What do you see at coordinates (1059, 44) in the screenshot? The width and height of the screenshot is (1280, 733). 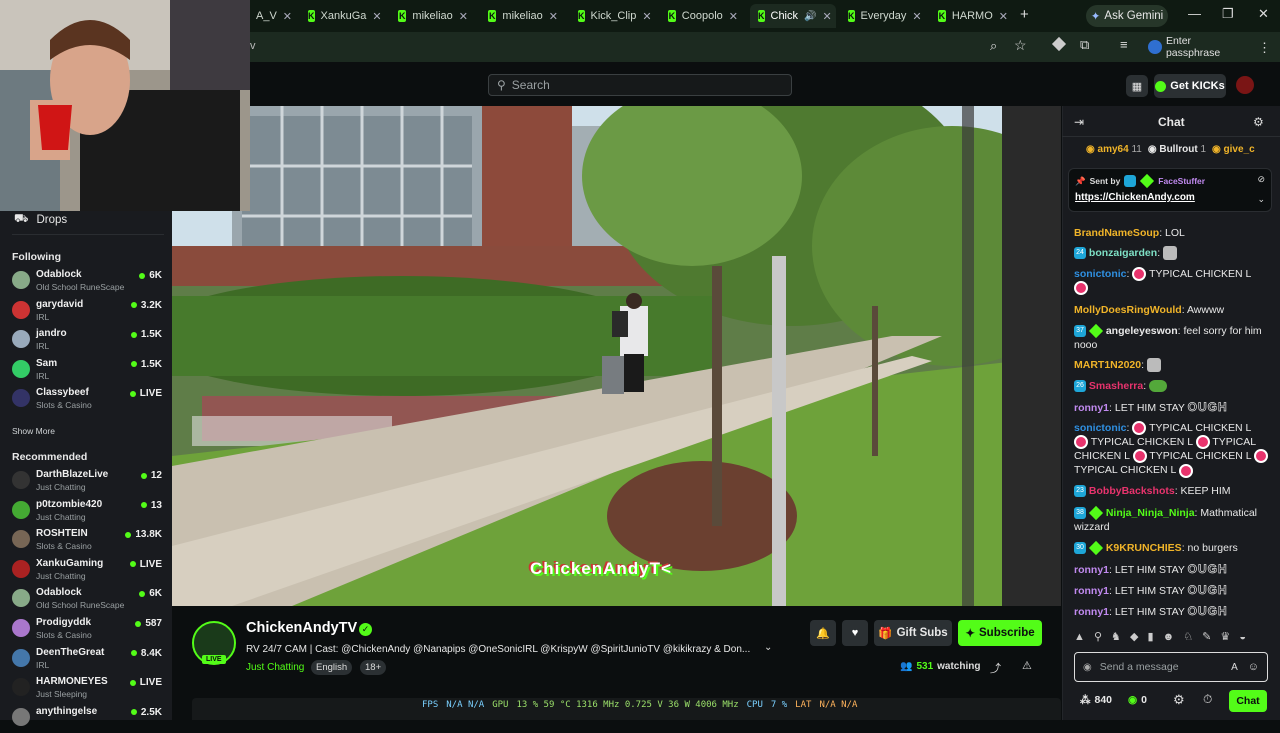 I see `extension-icon` at bounding box center [1059, 44].